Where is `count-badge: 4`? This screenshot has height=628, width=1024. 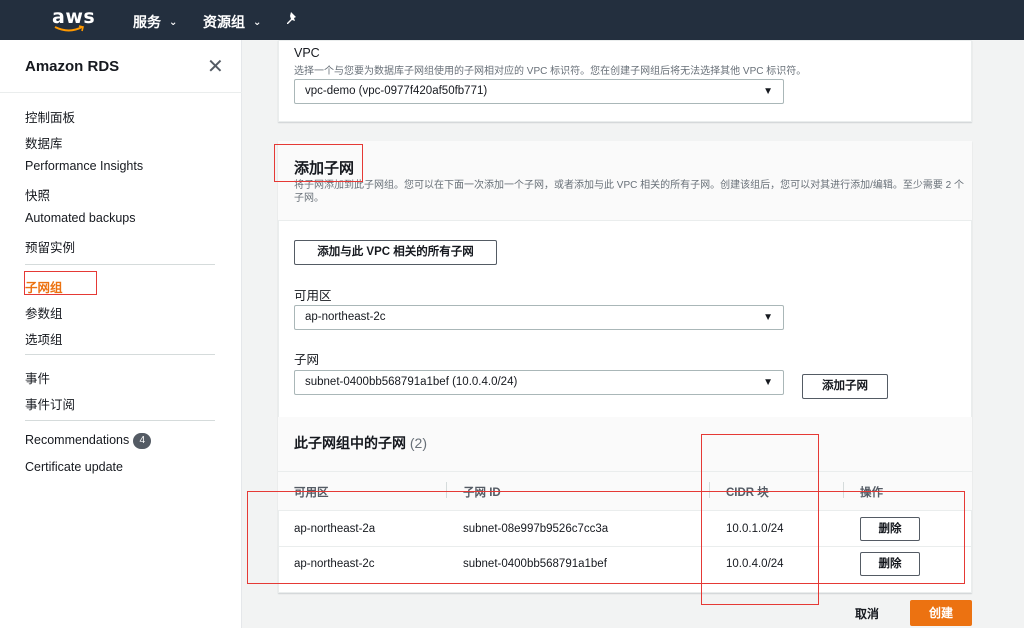
count-badge: 4 is located at coordinates (142, 441).